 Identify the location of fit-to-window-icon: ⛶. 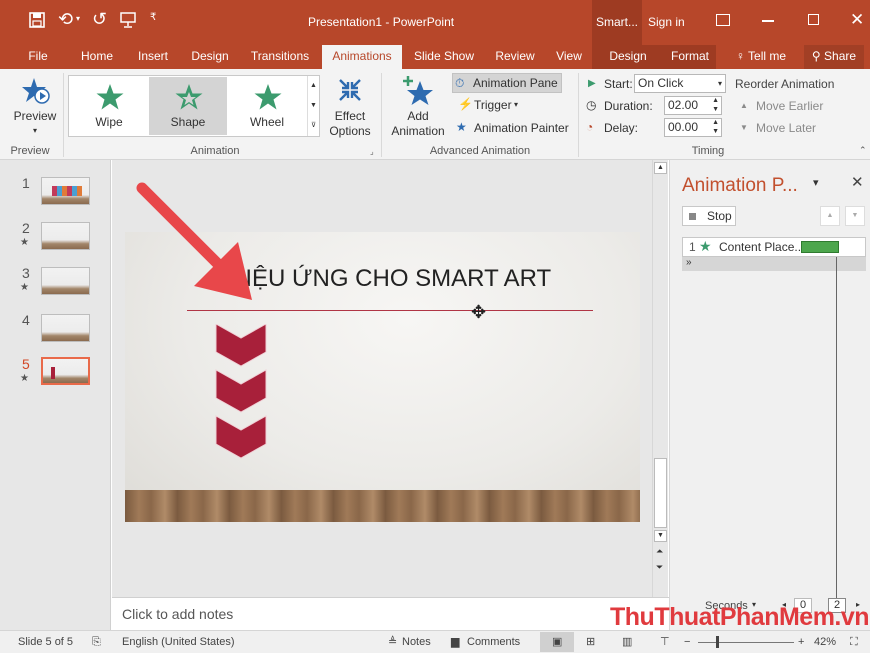
(854, 642).